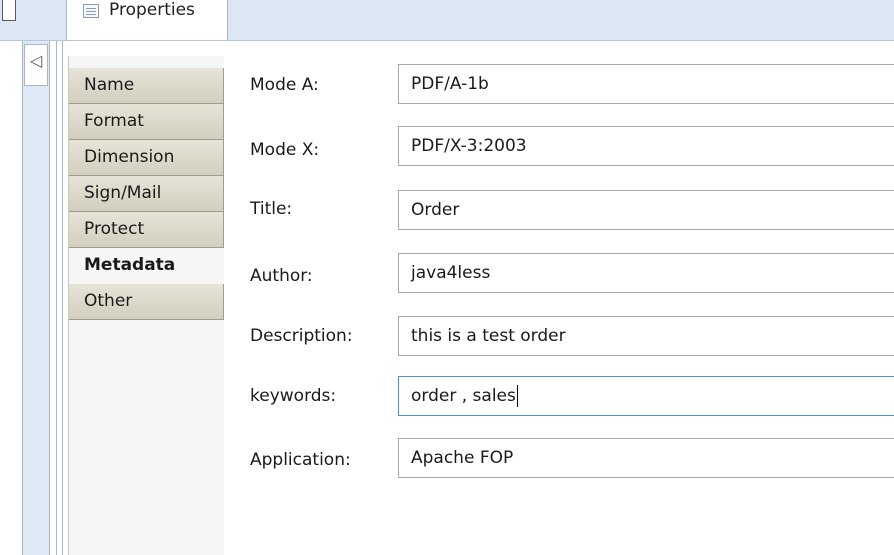 The width and height of the screenshot is (894, 555). What do you see at coordinates (285, 150) in the screenshot?
I see `mode-x-label: Mode X:` at bounding box center [285, 150].